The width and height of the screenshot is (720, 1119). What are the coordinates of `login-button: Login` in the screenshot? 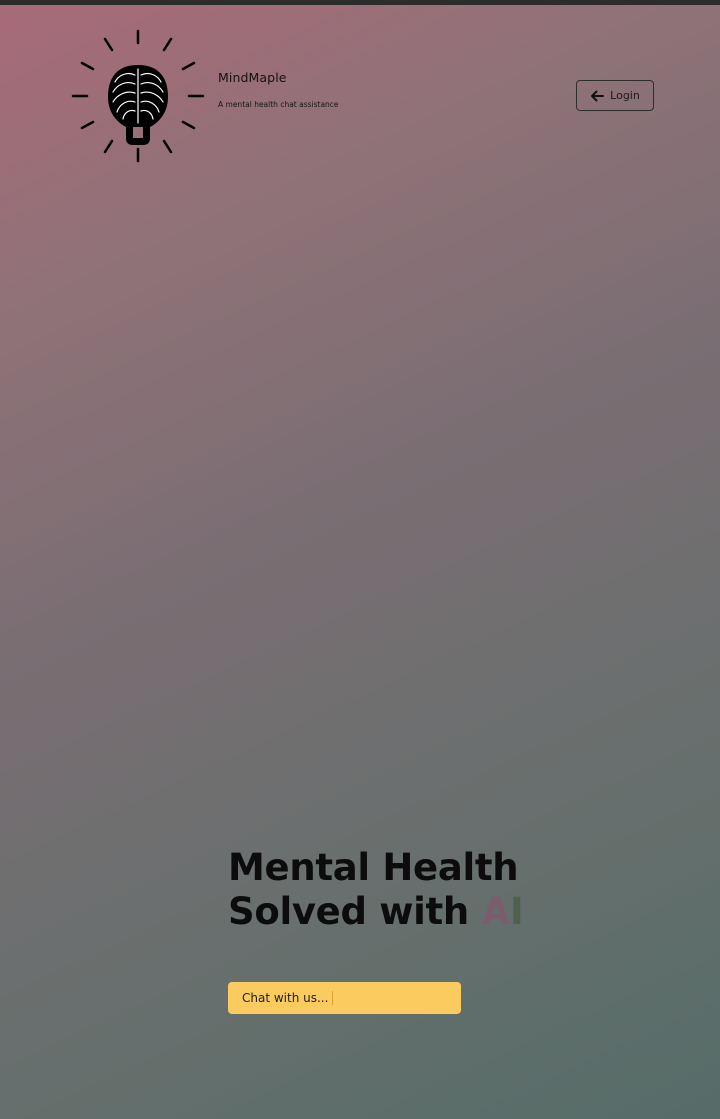 It's located at (615, 95).